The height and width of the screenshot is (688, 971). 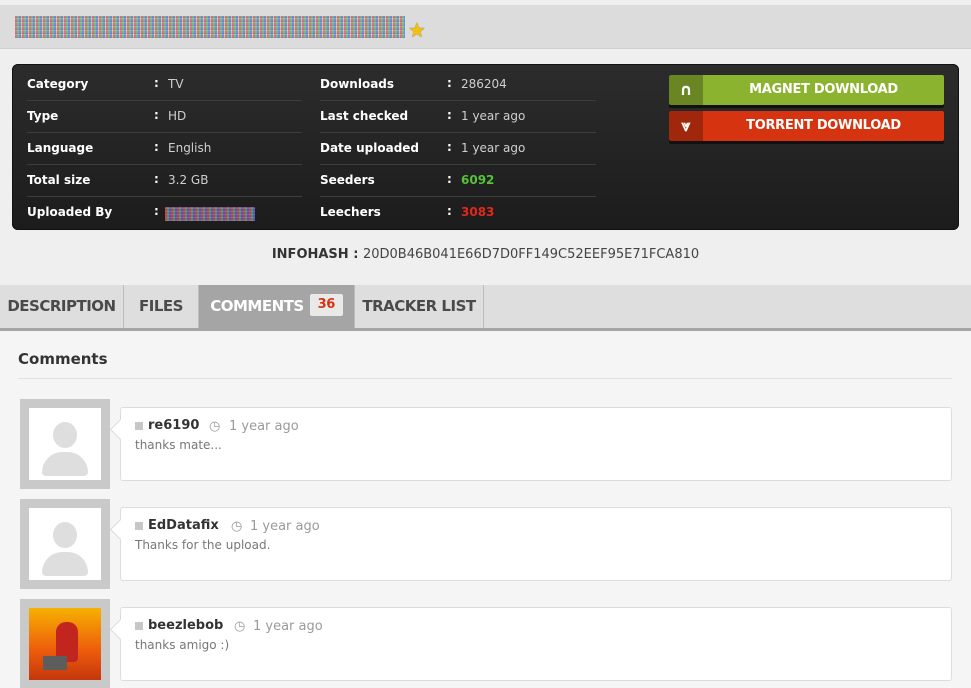 I want to click on tab-comments: COMMENTS 36, so click(x=277, y=306).